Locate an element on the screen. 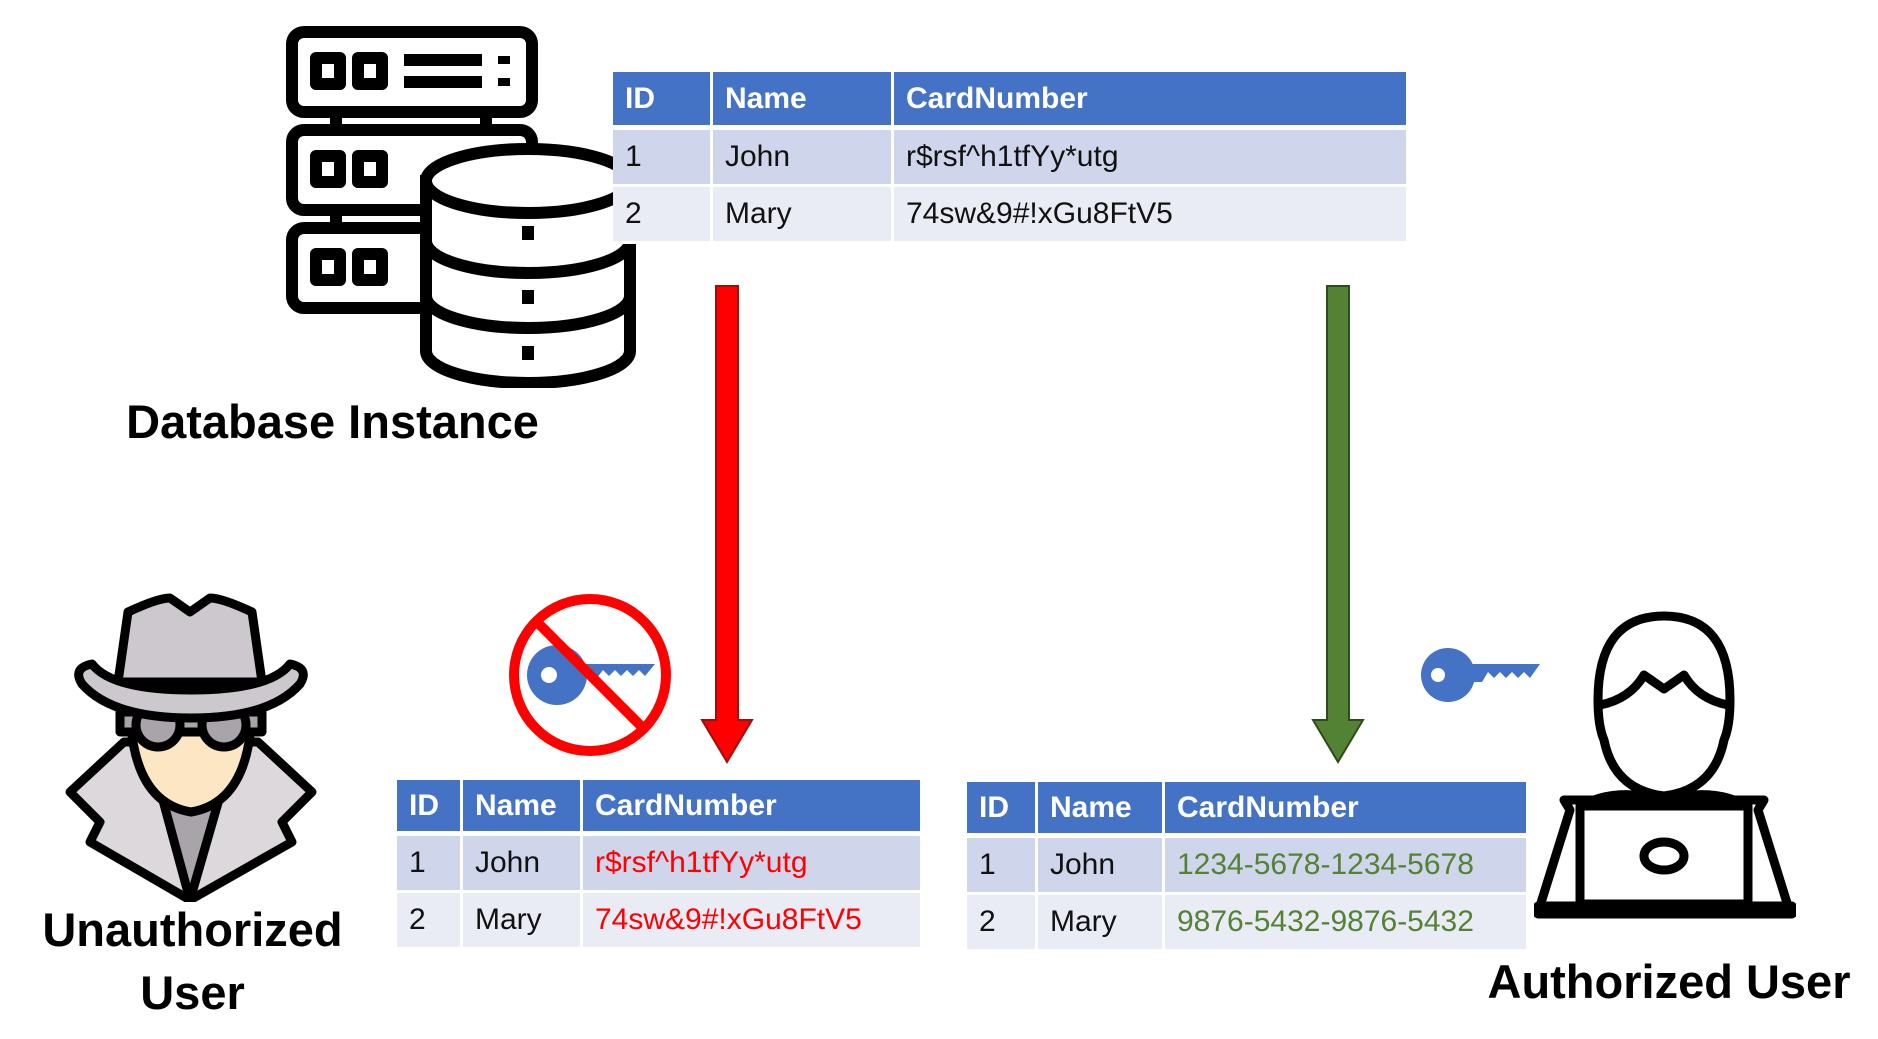  user-laptop-icon is located at coordinates (1665, 765).